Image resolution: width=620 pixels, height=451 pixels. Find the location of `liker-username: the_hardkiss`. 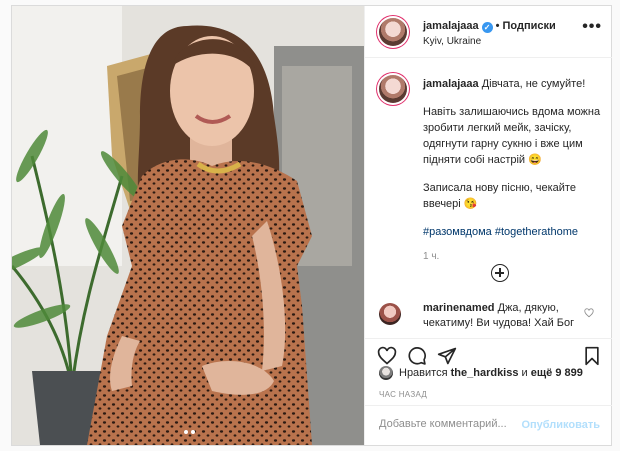

liker-username: the_hardkiss is located at coordinates (485, 373).